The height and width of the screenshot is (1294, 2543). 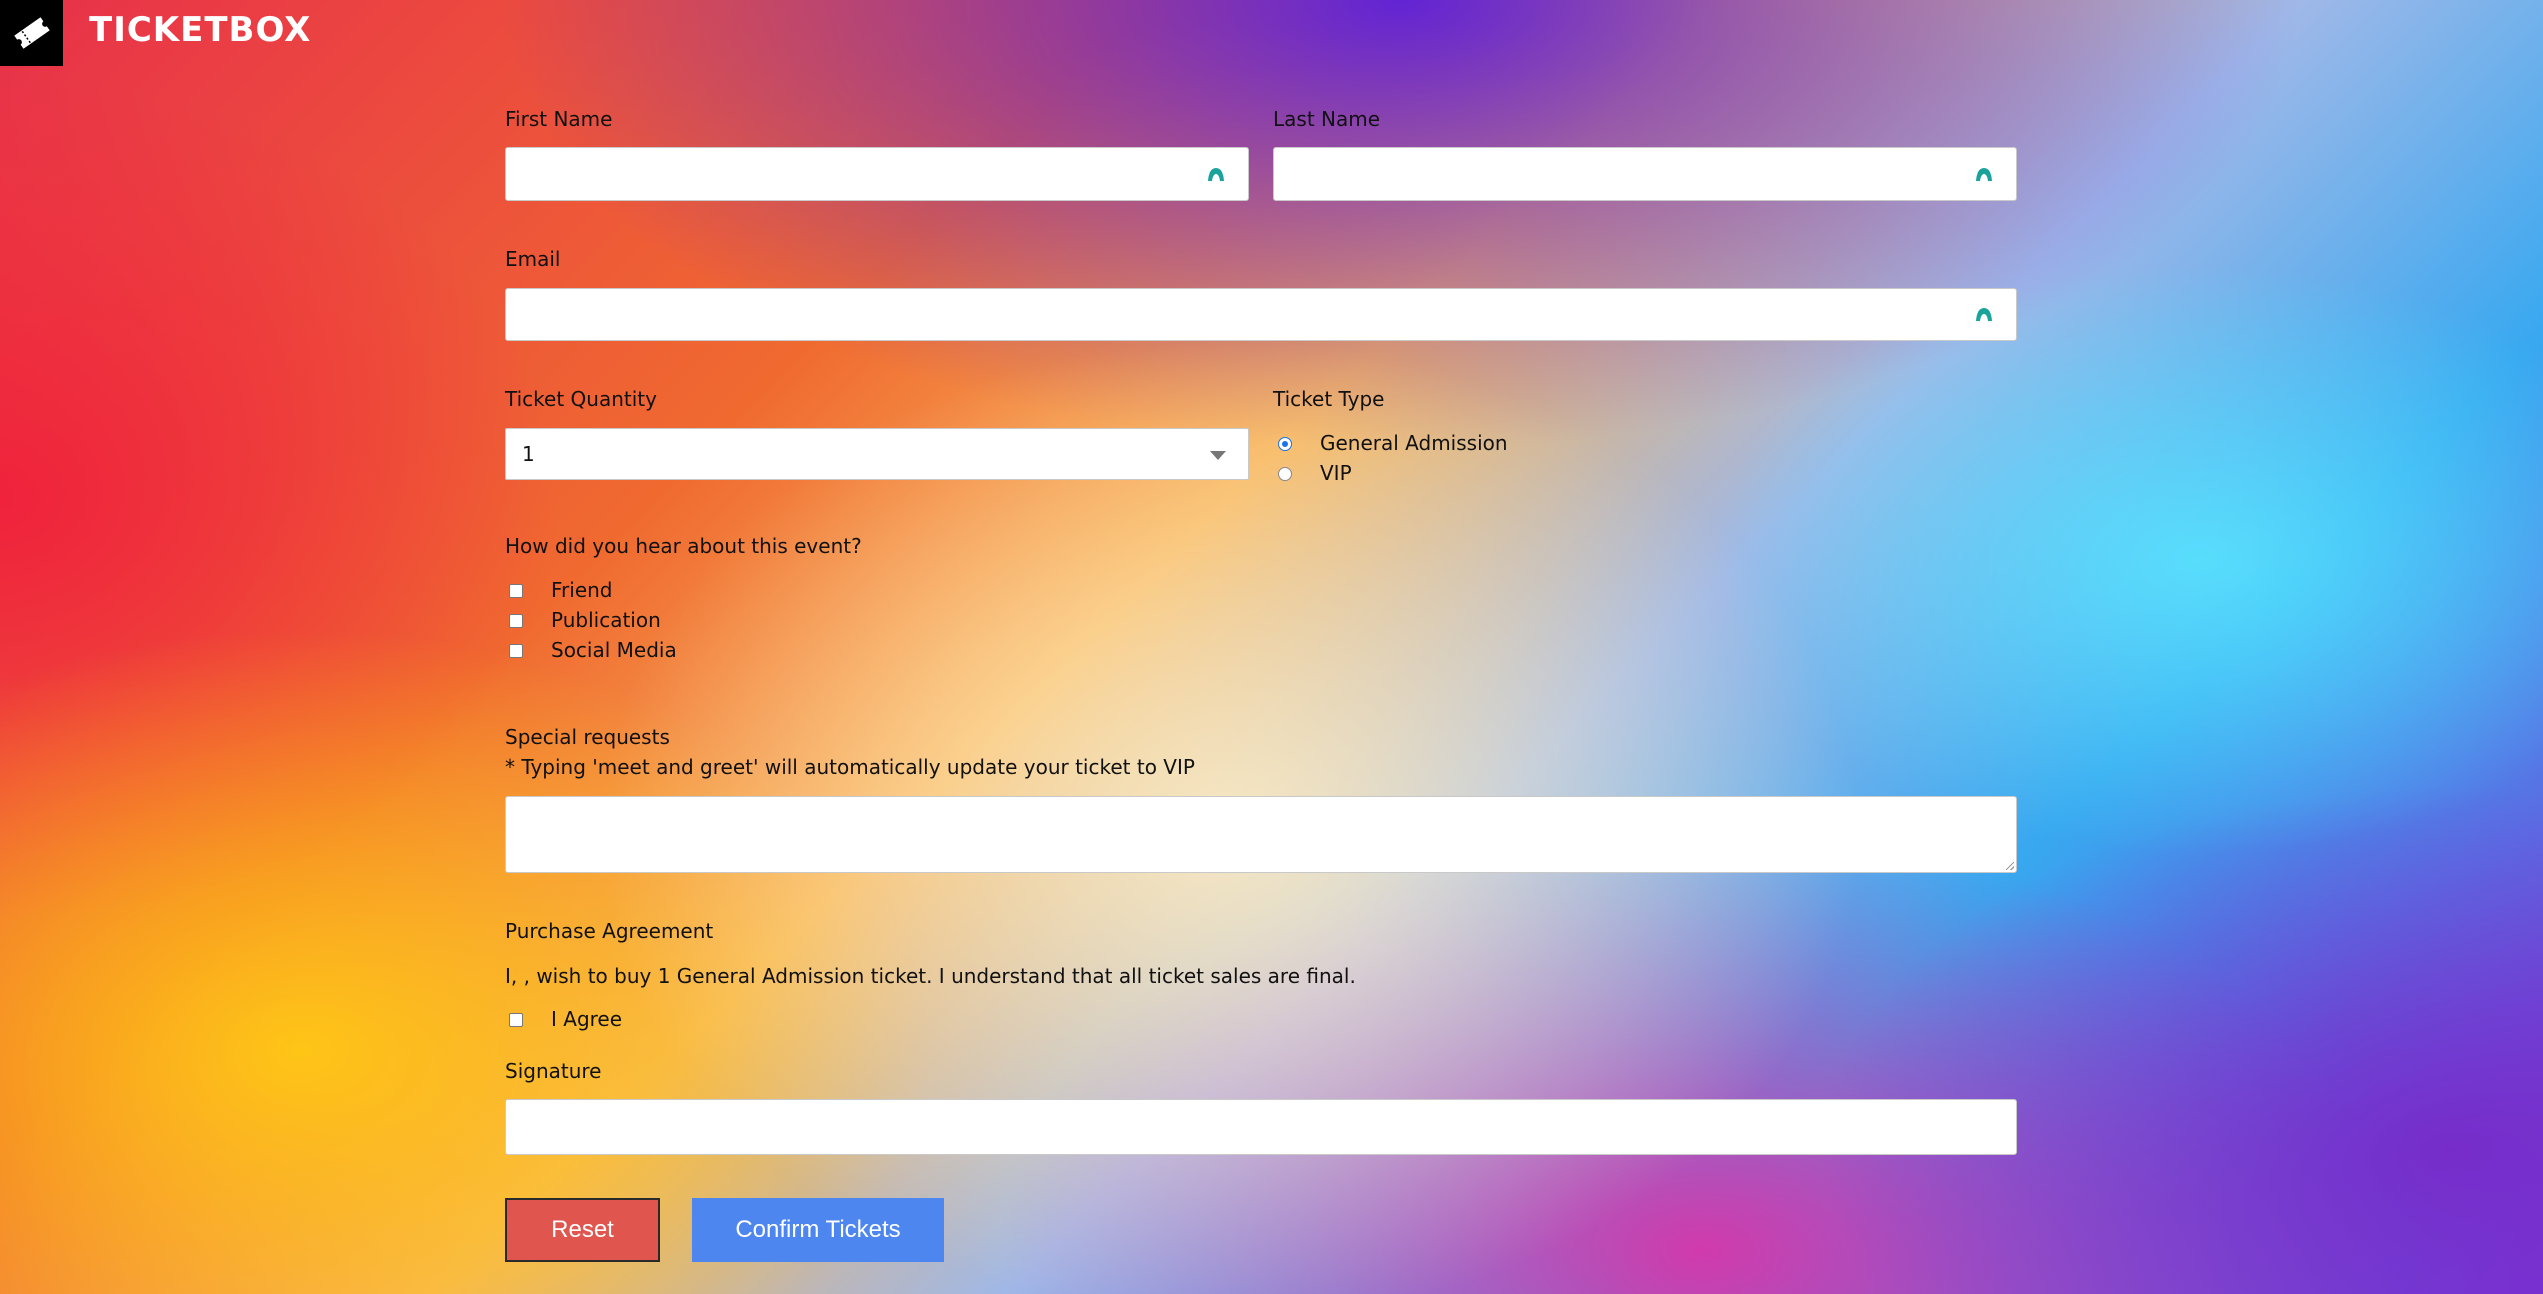 What do you see at coordinates (683, 546) in the screenshot?
I see `referral-label: How did you hear about this event?` at bounding box center [683, 546].